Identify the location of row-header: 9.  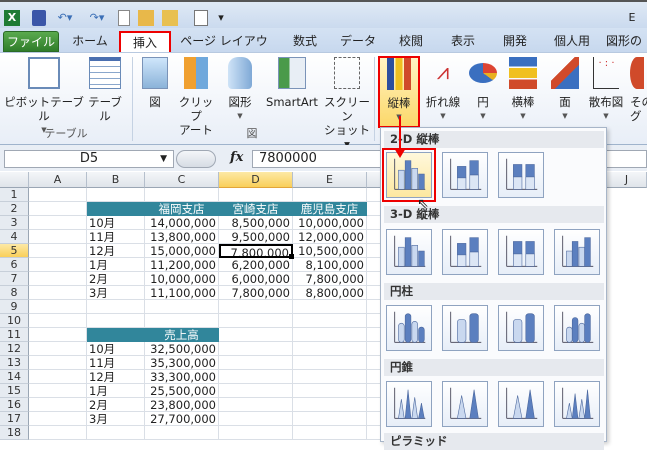
(14, 307).